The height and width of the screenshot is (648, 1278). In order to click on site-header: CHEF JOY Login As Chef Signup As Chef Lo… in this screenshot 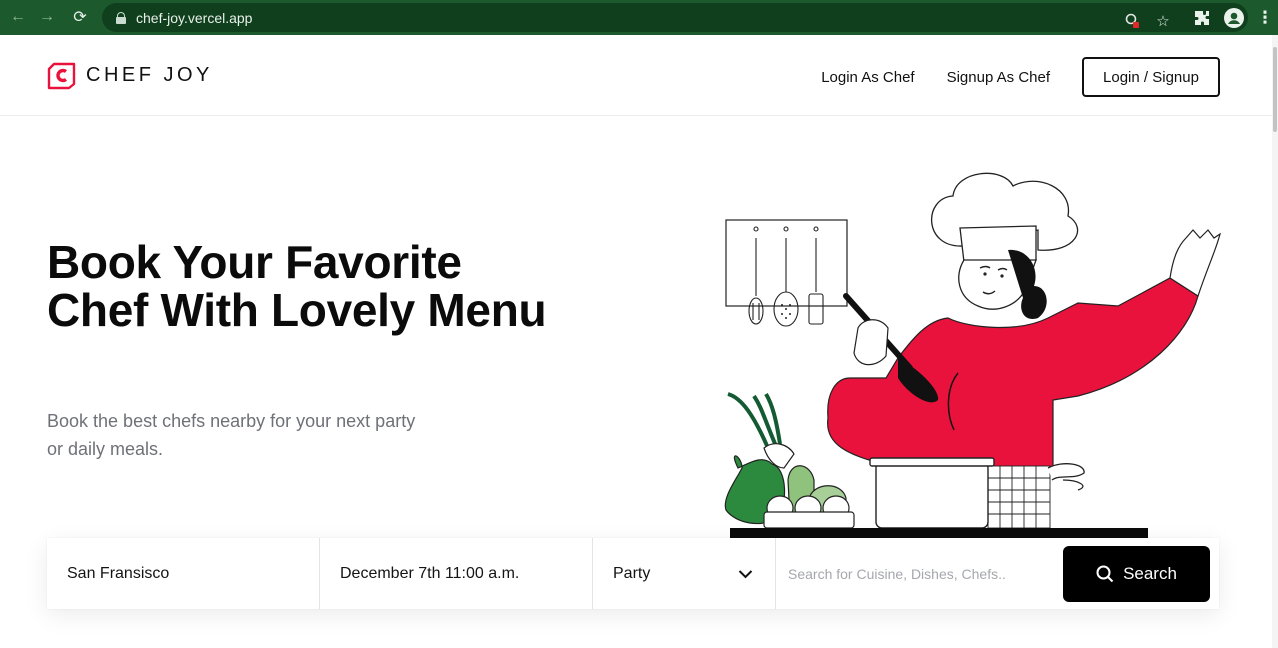, I will do `click(636, 75)`.